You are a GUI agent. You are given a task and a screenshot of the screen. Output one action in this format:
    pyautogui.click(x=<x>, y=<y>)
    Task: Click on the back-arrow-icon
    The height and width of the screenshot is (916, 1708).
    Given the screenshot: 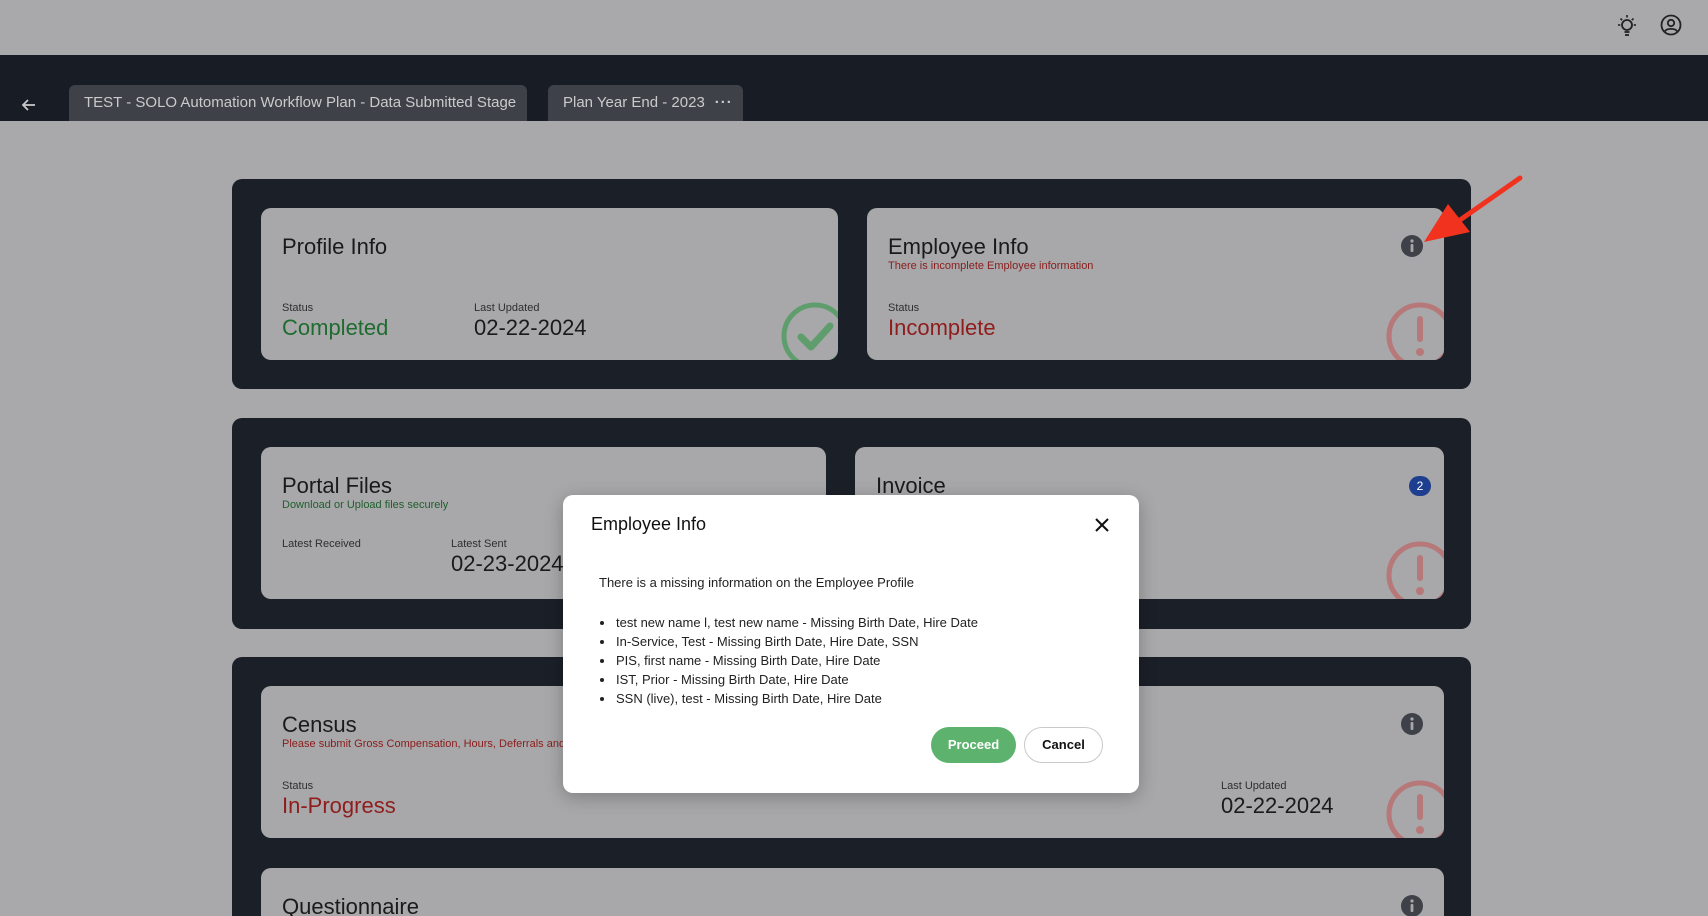 What is the action you would take?
    pyautogui.click(x=29, y=105)
    